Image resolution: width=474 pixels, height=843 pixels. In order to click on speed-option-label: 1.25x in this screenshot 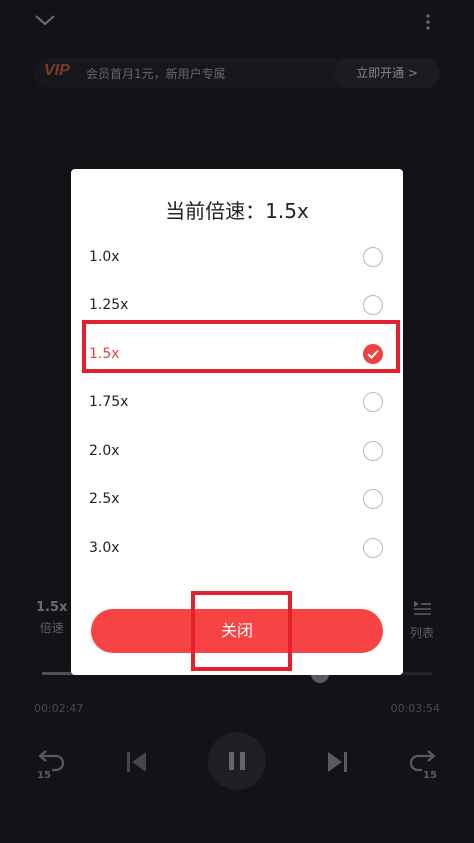, I will do `click(109, 305)`.